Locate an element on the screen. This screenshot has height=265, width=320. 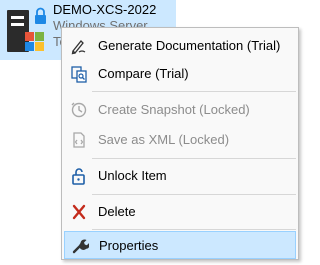
unlock-icon is located at coordinates (79, 176).